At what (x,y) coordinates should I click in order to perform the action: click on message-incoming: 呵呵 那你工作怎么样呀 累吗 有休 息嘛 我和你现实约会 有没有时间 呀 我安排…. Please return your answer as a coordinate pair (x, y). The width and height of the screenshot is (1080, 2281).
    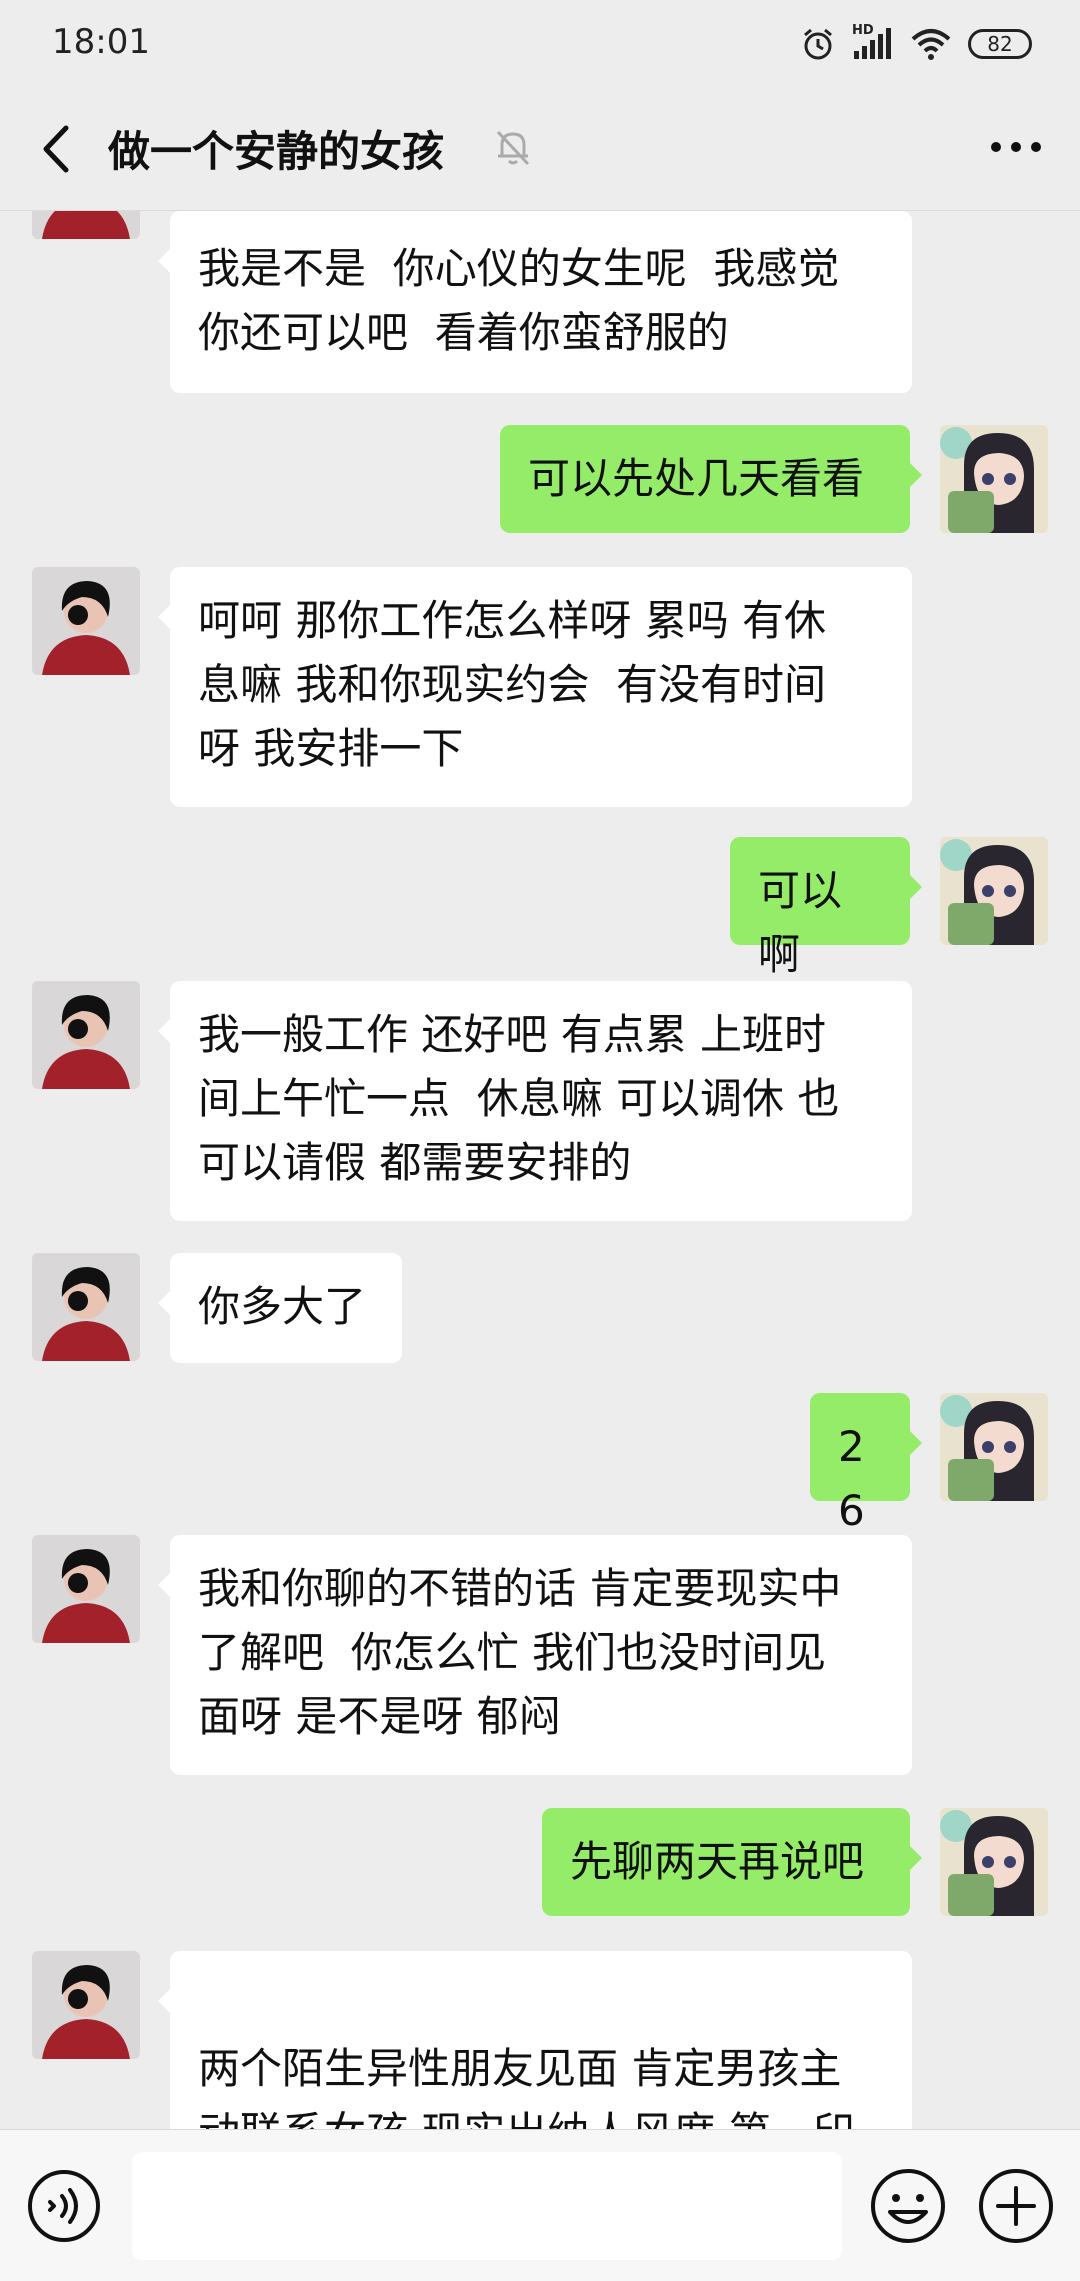
    Looking at the image, I should click on (540, 687).